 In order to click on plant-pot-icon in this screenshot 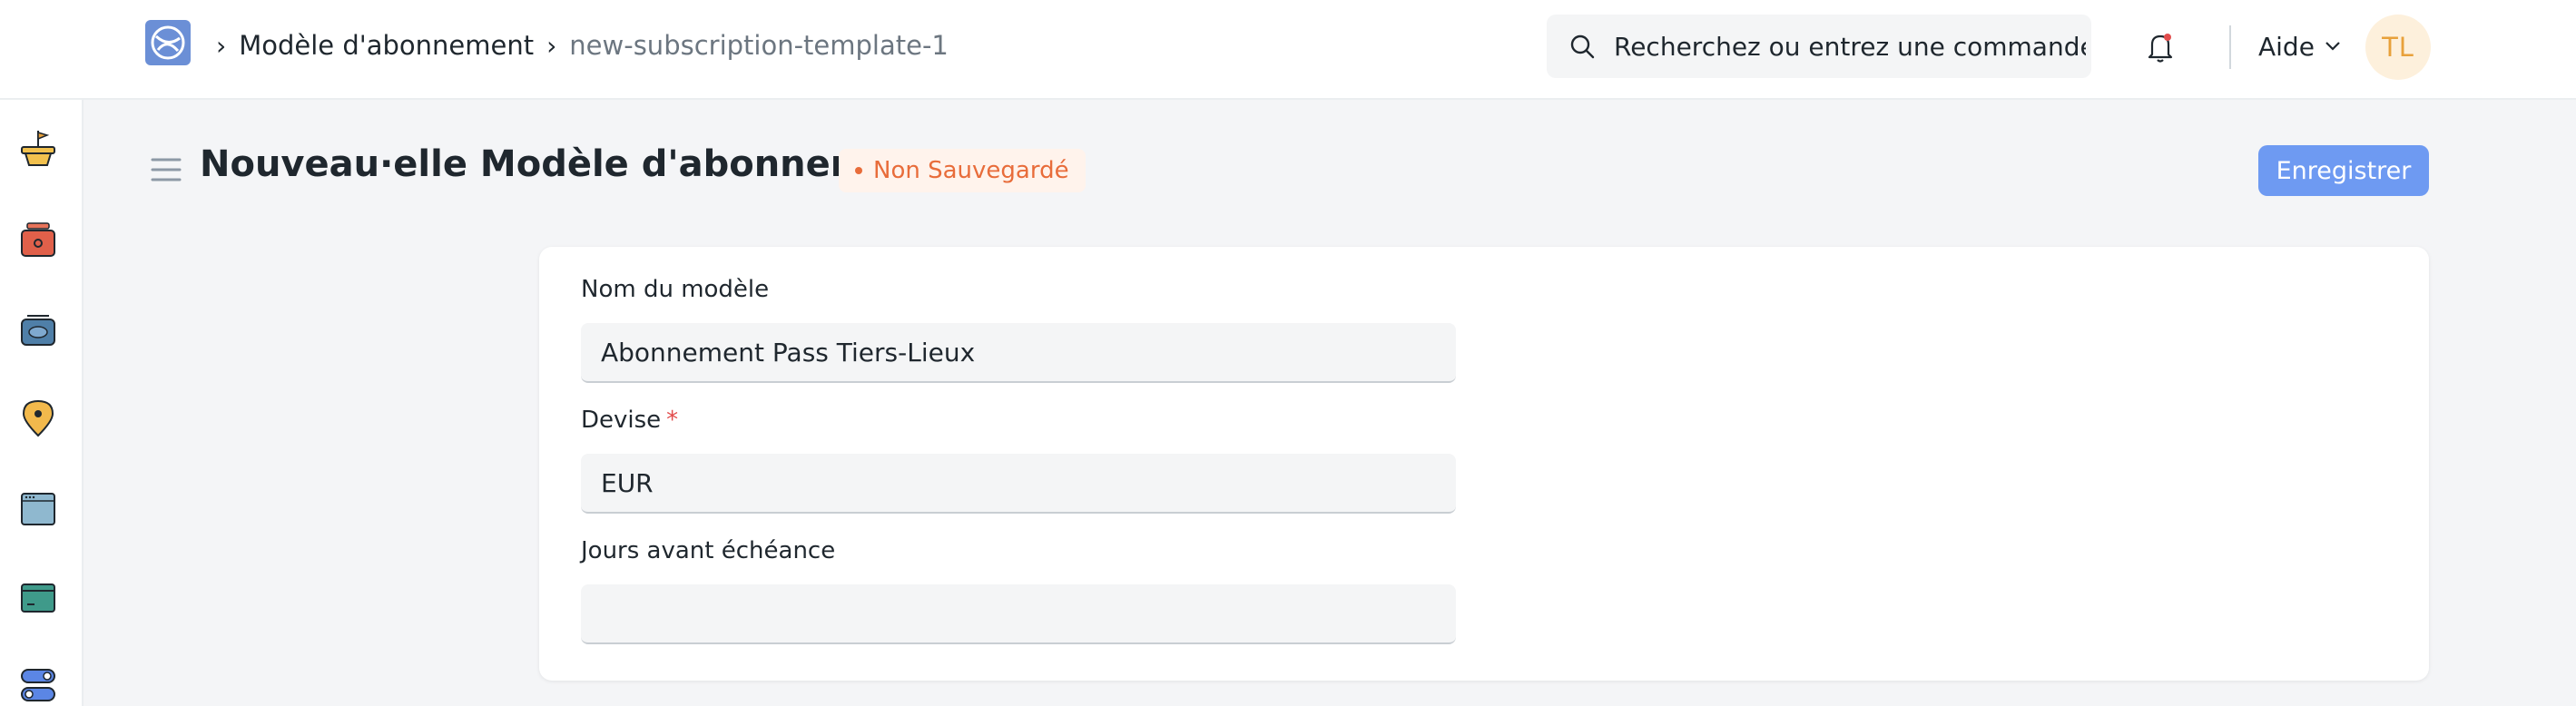, I will do `click(38, 148)`.